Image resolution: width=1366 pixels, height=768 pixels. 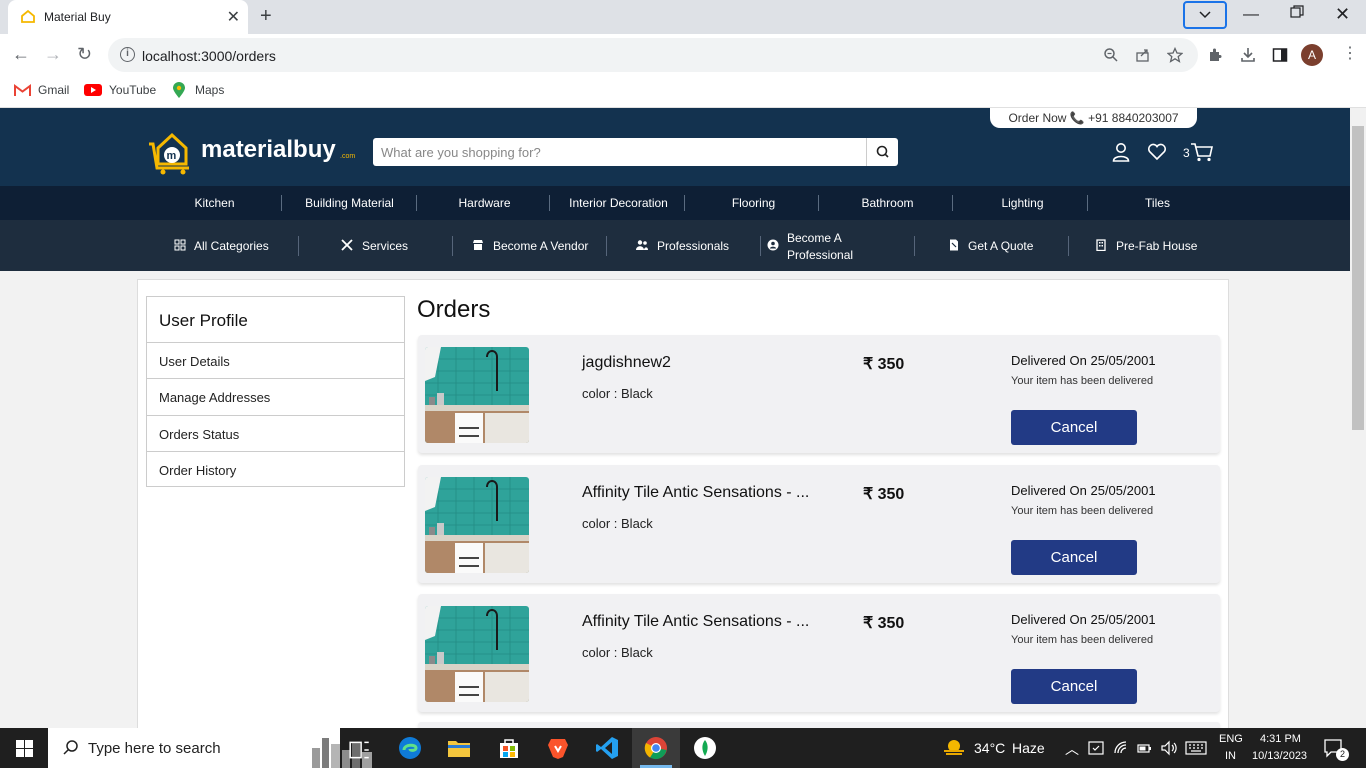 What do you see at coordinates (820, 247) in the screenshot?
I see `nav-become-professional: Become A Professional` at bounding box center [820, 247].